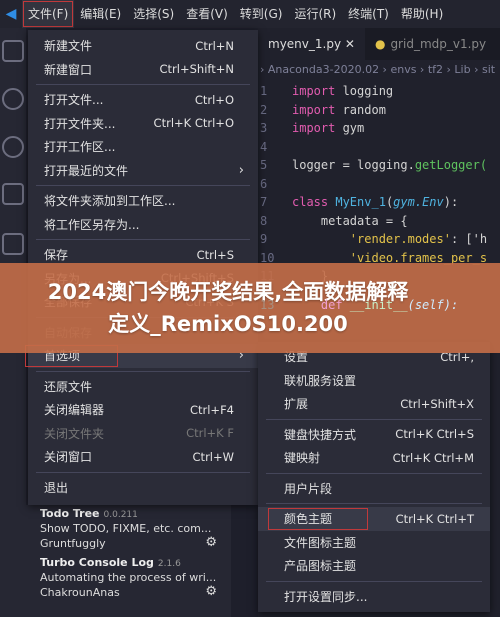  I want to click on menu-item: 产品图标主题, so click(374, 566).